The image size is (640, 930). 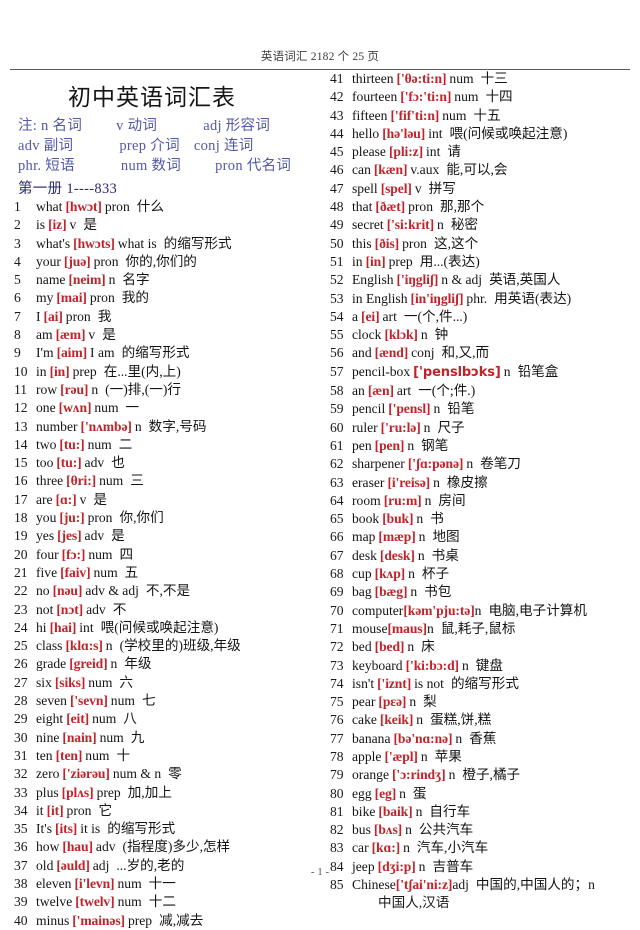 I want to click on entry-body: six [siks] num 六, so click(x=178, y=683).